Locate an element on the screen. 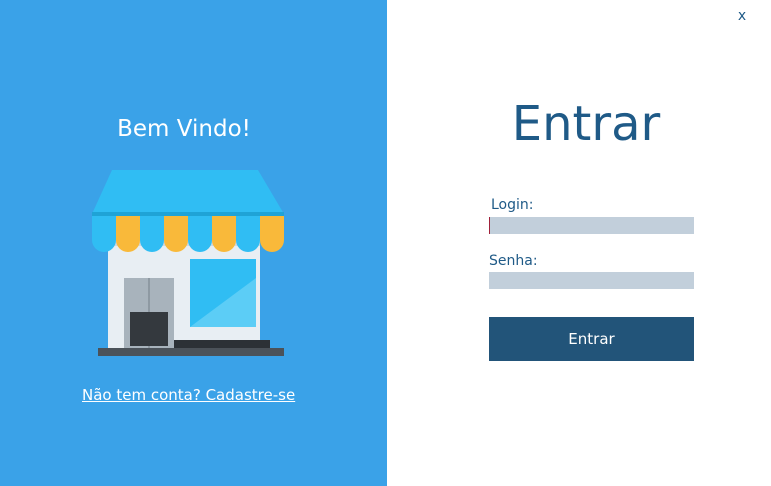  password-label: Senha: is located at coordinates (513, 261).